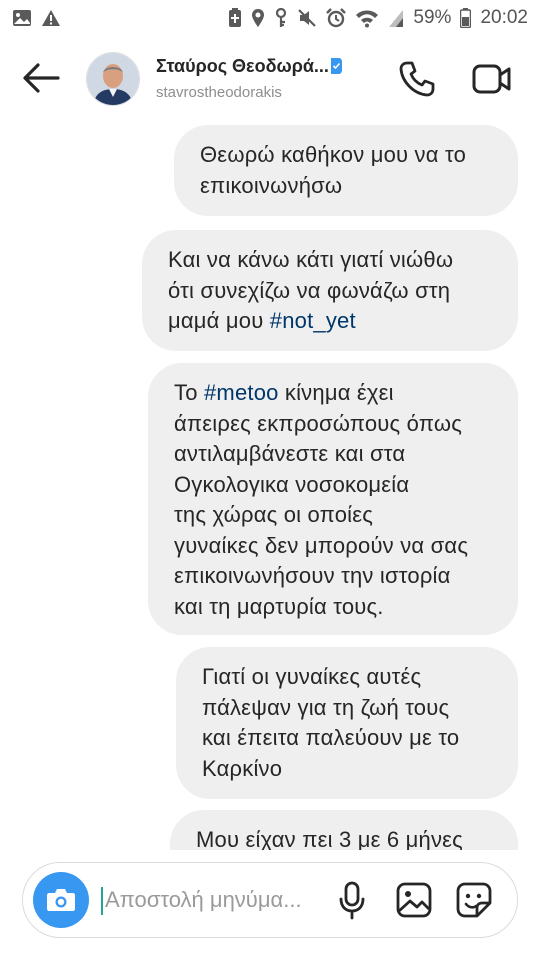  I want to click on signal-icon, so click(396, 18).